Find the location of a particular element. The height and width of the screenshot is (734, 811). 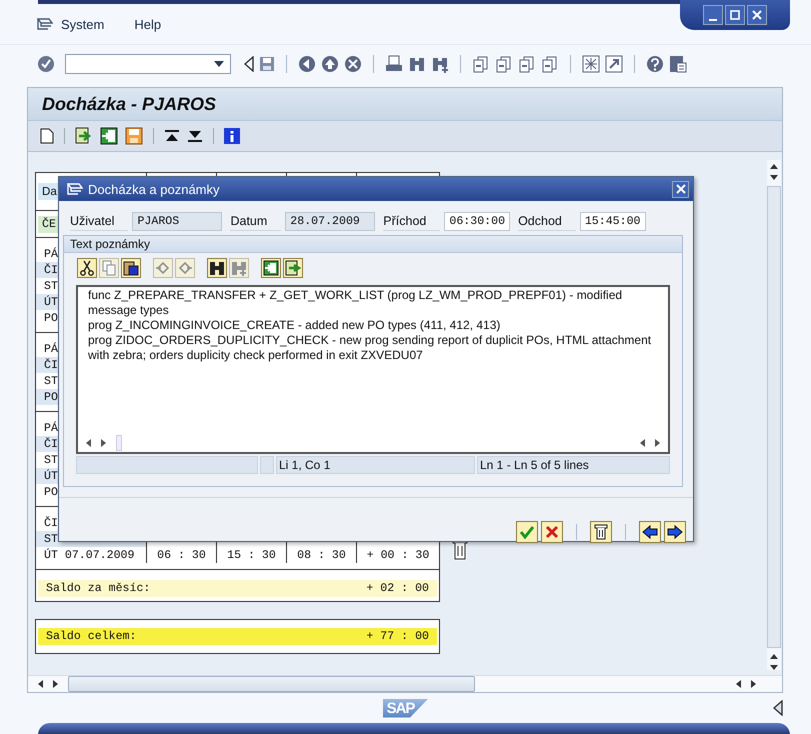

info-icon is located at coordinates (232, 136).